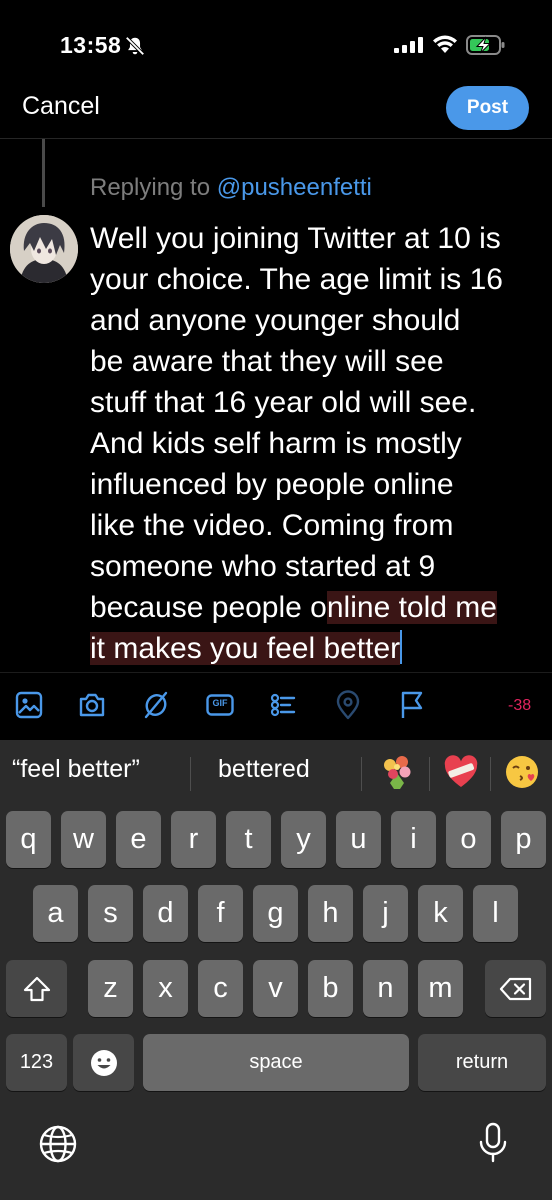 The height and width of the screenshot is (1200, 552). Describe the element at coordinates (61, 106) in the screenshot. I see `cancel-button: Cancel` at that location.